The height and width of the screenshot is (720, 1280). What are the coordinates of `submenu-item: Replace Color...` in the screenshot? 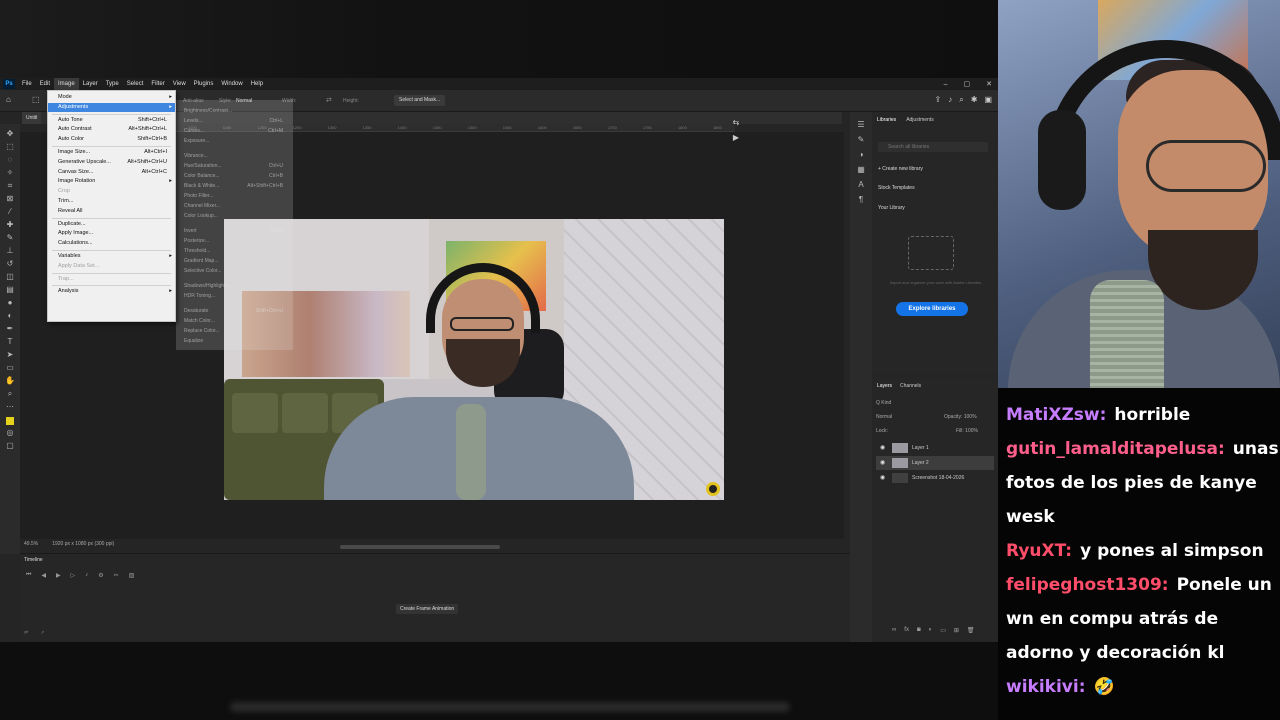 It's located at (236, 331).